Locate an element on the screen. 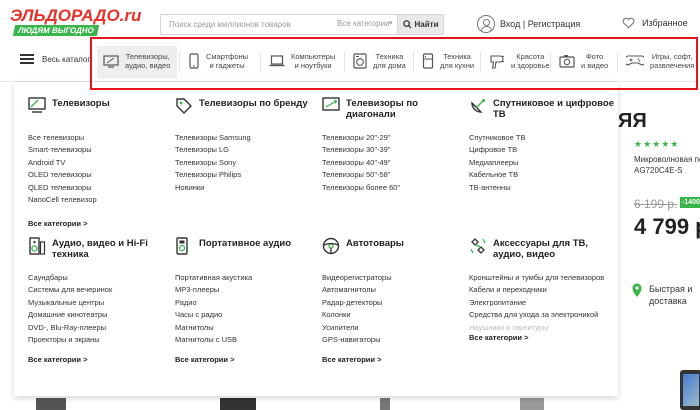 This screenshot has width=700, height=410. menu-group-header: Телевизоры is located at coordinates (100, 114).